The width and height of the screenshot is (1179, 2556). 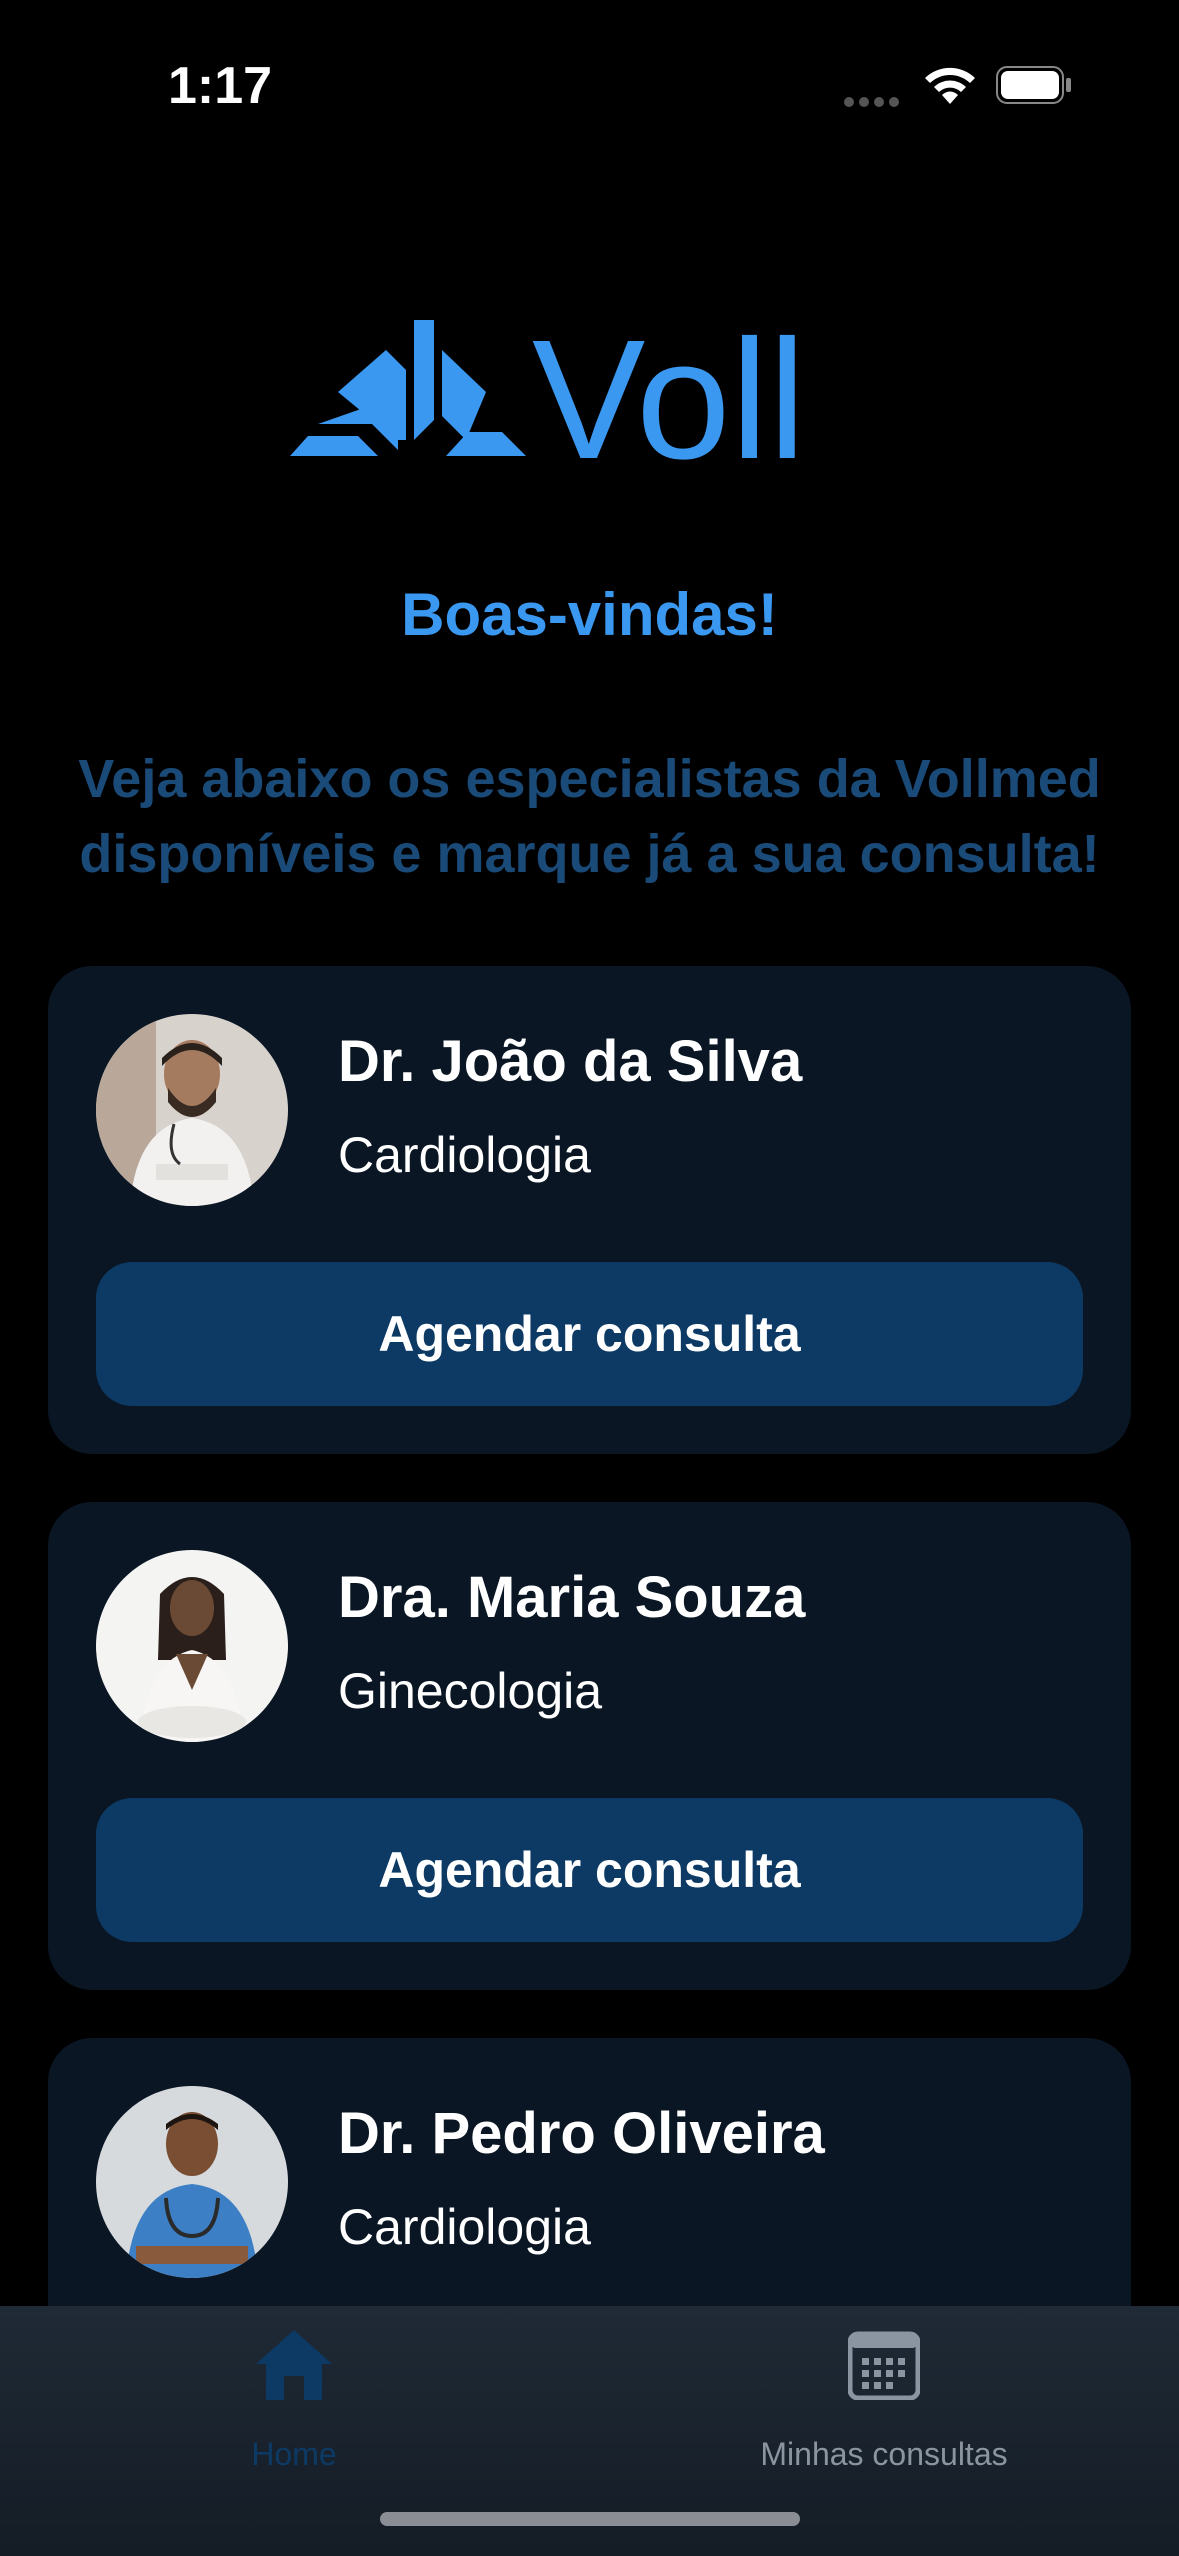 I want to click on battery-icon, so click(x=1033, y=85).